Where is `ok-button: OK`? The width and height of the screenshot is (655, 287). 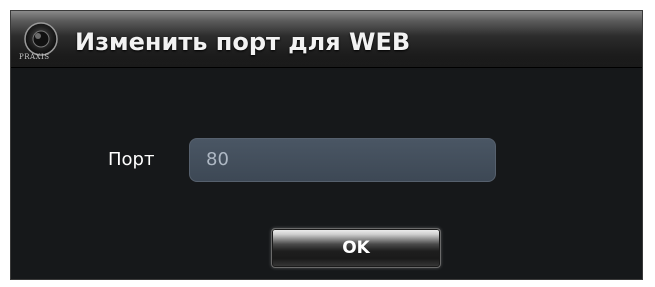 ok-button: OK is located at coordinates (356, 248).